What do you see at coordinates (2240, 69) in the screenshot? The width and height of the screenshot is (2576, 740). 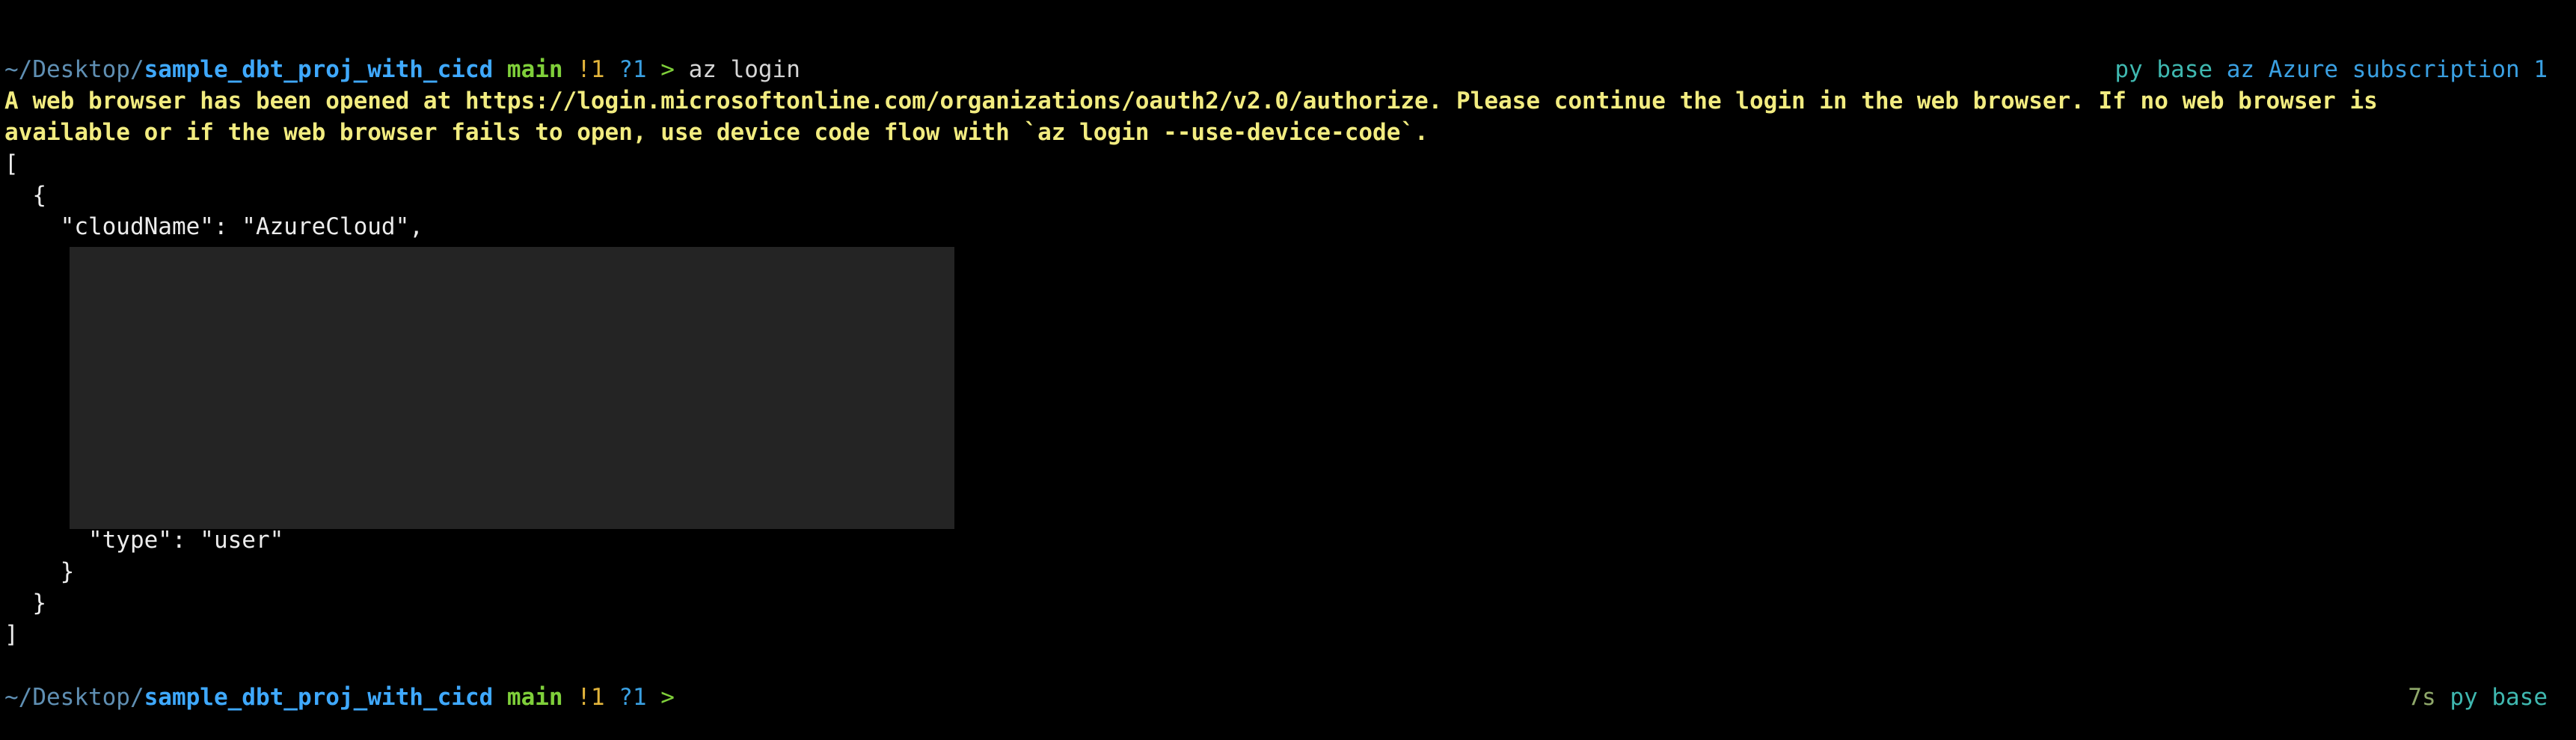 I see `az-label: az` at bounding box center [2240, 69].